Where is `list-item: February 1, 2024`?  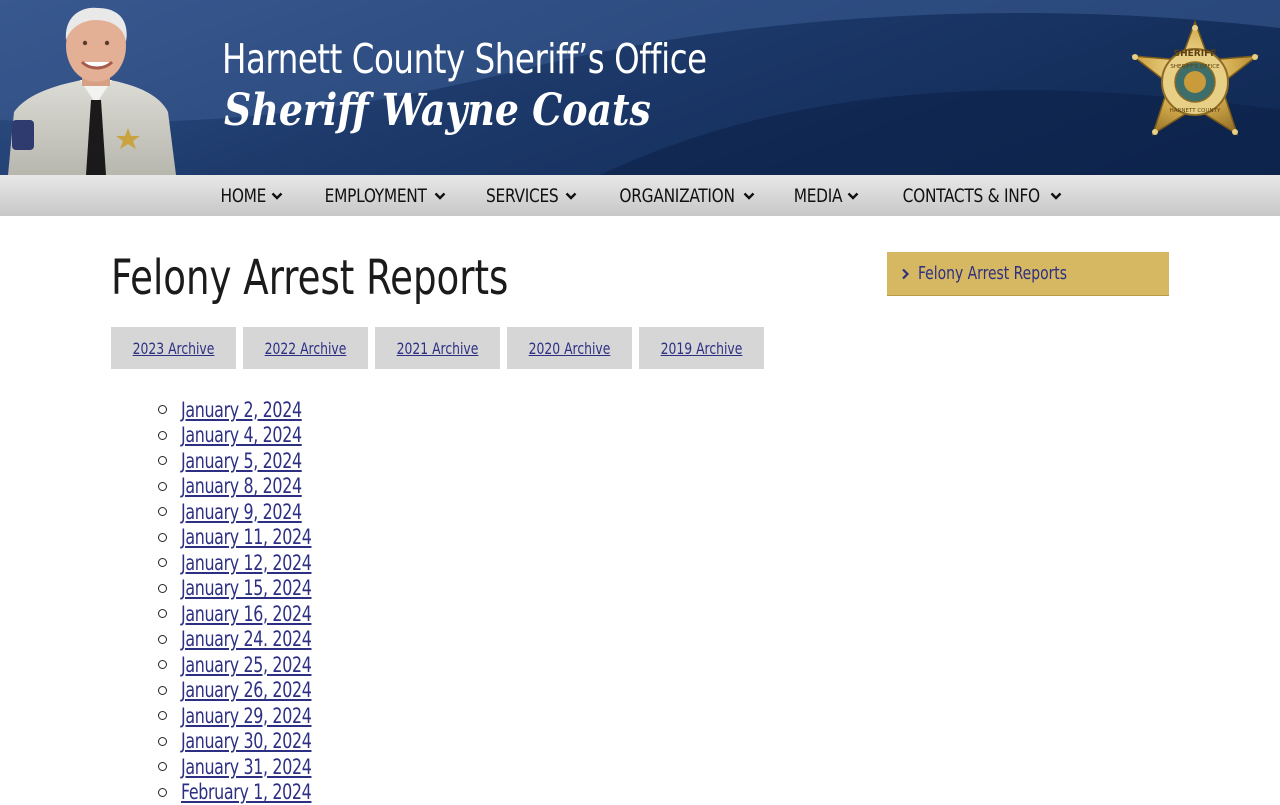
list-item: February 1, 2024 is located at coordinates (247, 792).